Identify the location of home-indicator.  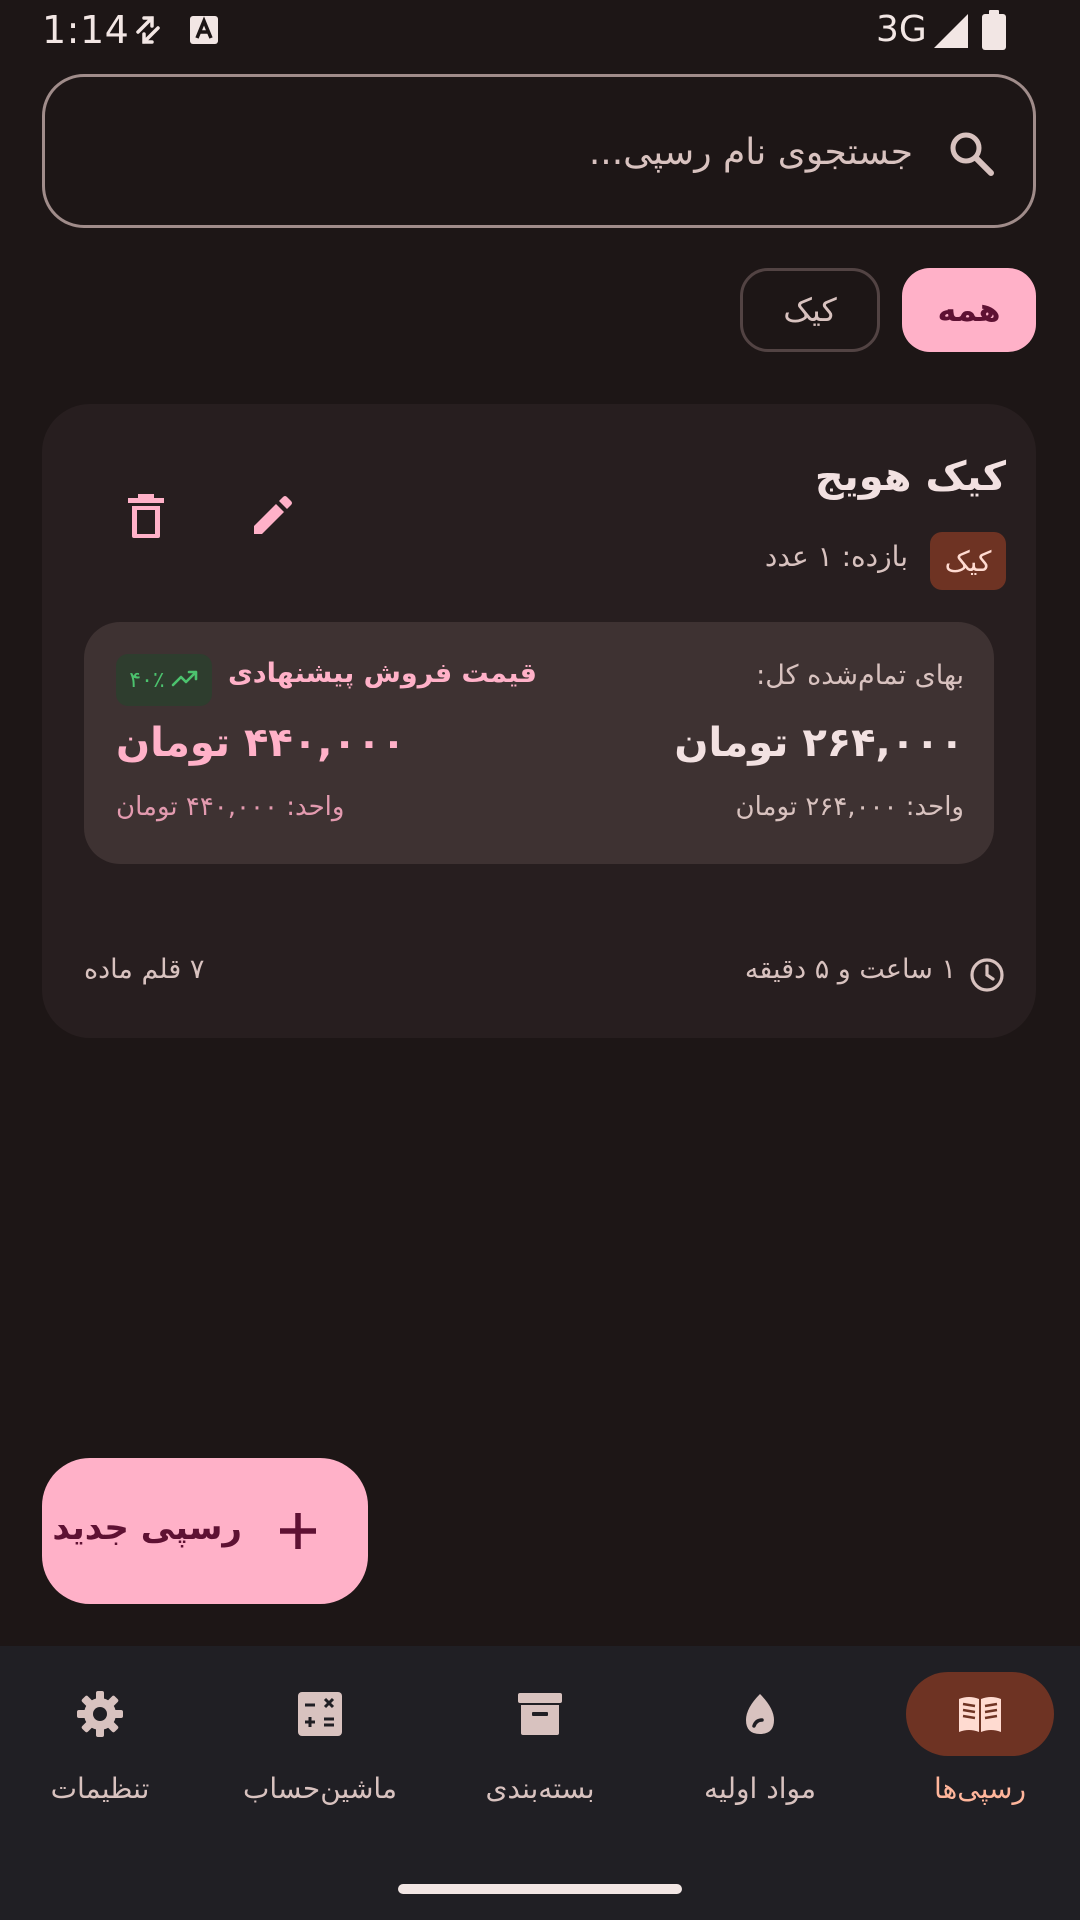
(540, 1889).